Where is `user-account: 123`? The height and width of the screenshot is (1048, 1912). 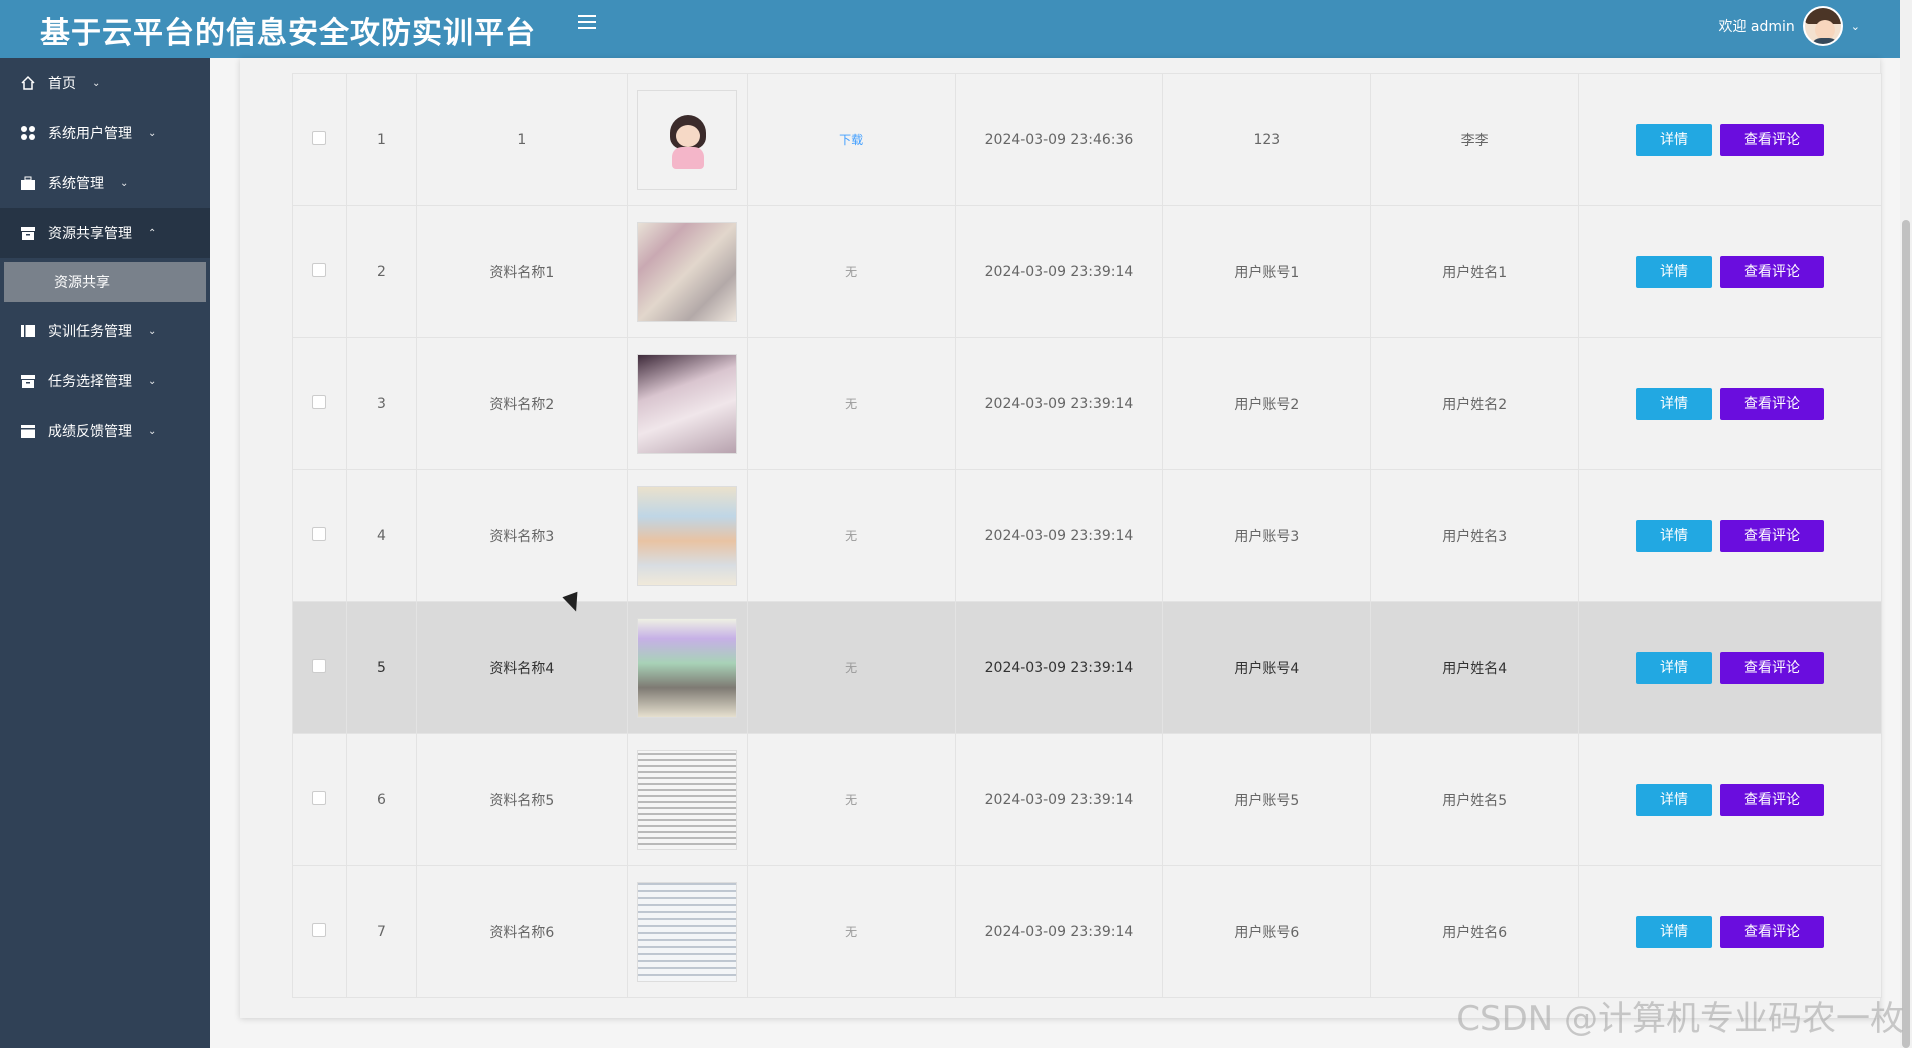
user-account: 123 is located at coordinates (1267, 139).